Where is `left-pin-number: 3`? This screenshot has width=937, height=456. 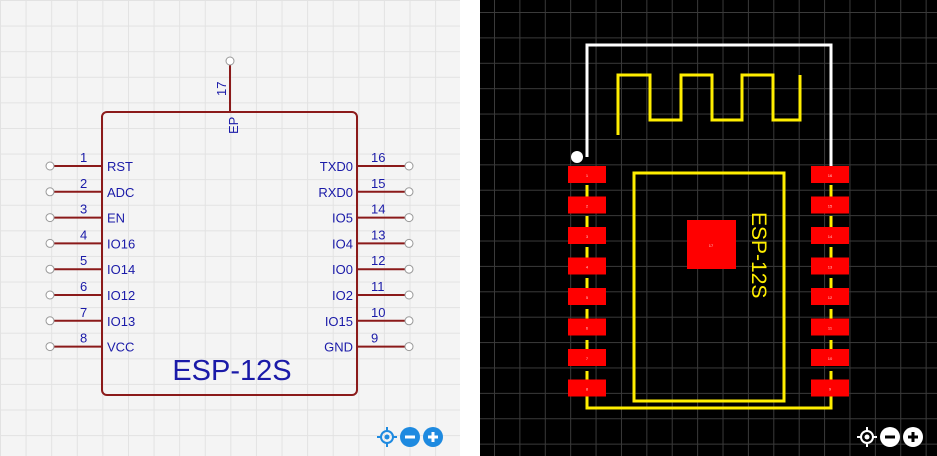
left-pin-number: 3 is located at coordinates (83, 209).